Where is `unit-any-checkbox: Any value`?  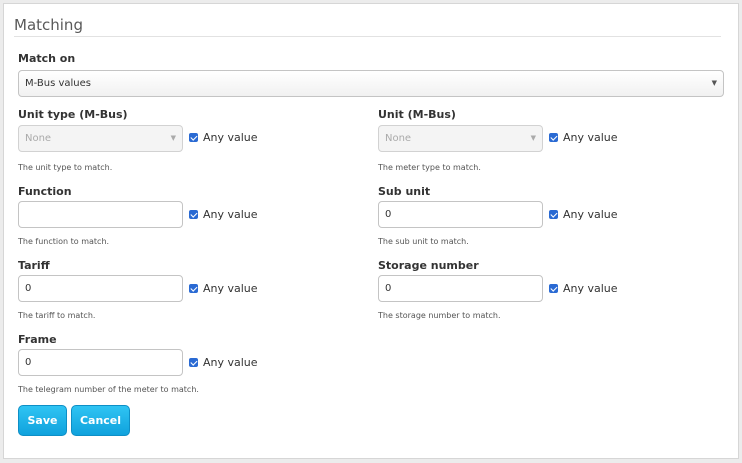
unit-any-checkbox: Any value is located at coordinates (583, 137).